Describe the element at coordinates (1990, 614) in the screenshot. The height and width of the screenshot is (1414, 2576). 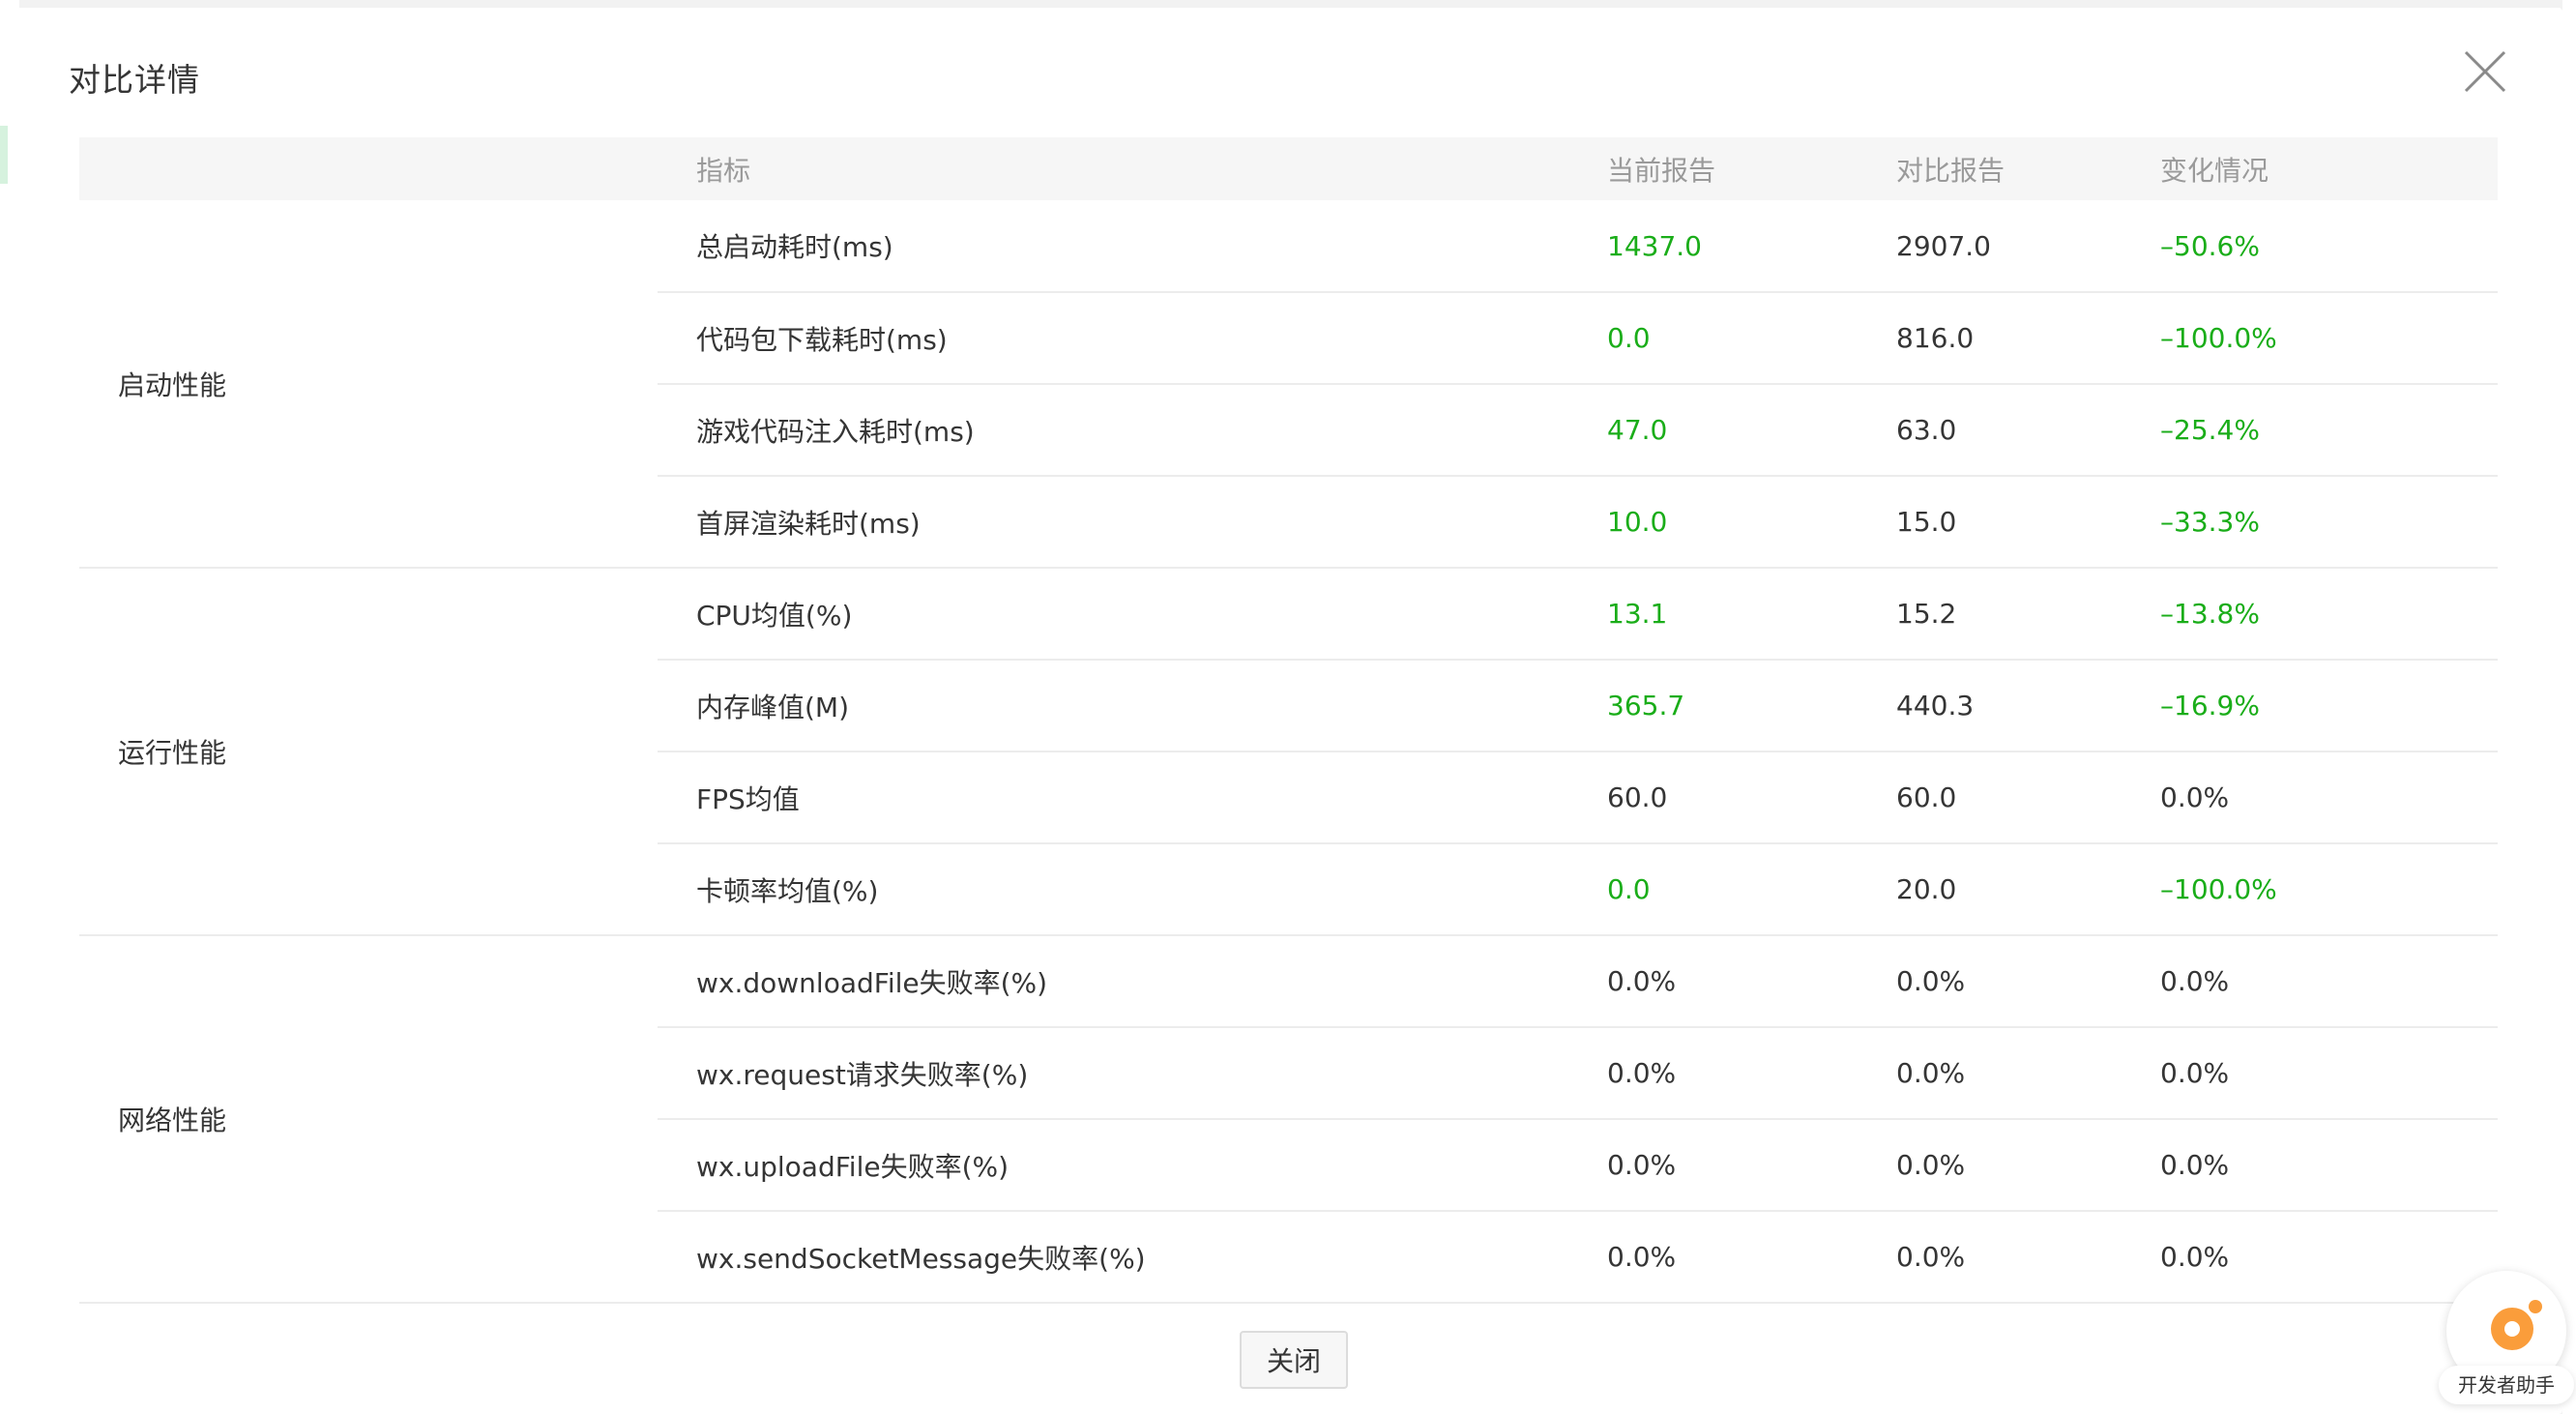
I see `baseline-value-cell: 15.2` at that location.